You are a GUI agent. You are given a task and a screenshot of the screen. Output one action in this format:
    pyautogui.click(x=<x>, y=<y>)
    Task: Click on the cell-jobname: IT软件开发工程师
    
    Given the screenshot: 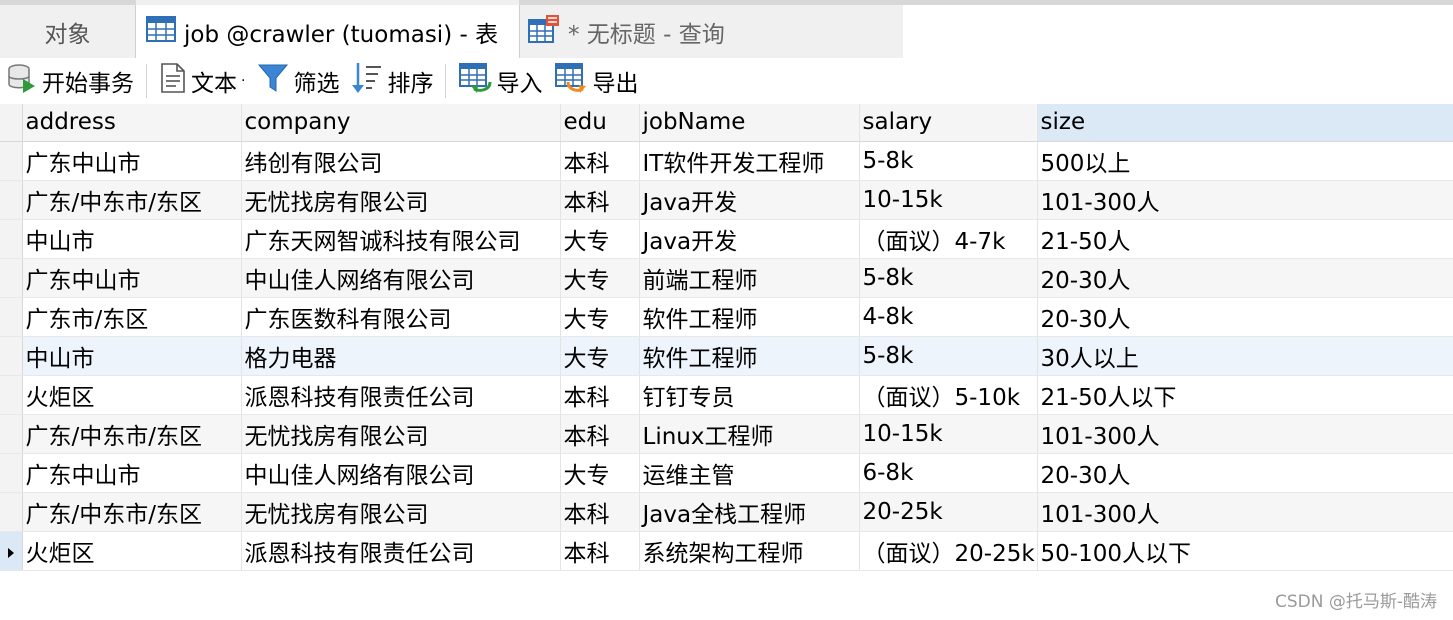 What is the action you would take?
    pyautogui.click(x=749, y=161)
    